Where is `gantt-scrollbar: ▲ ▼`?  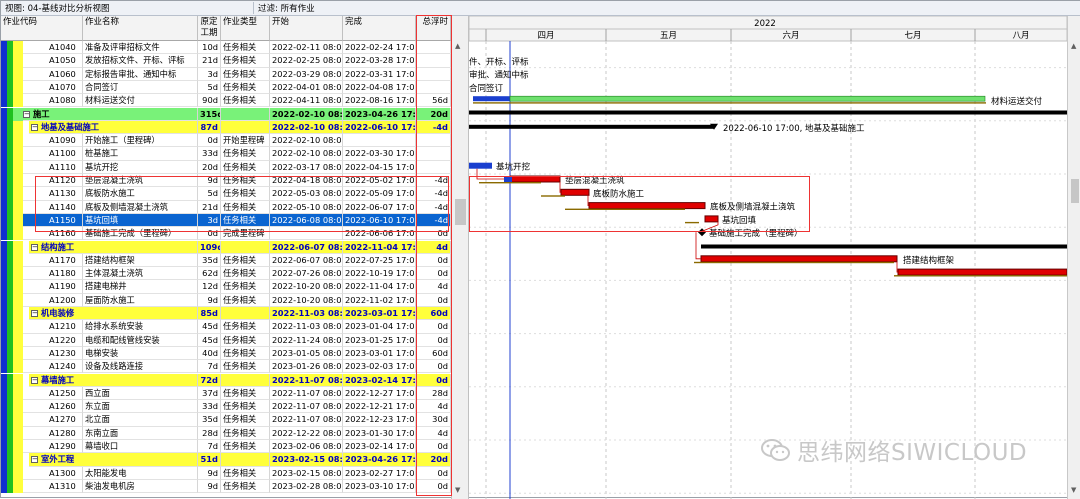 gantt-scrollbar: ▲ ▼ is located at coordinates (1073, 257).